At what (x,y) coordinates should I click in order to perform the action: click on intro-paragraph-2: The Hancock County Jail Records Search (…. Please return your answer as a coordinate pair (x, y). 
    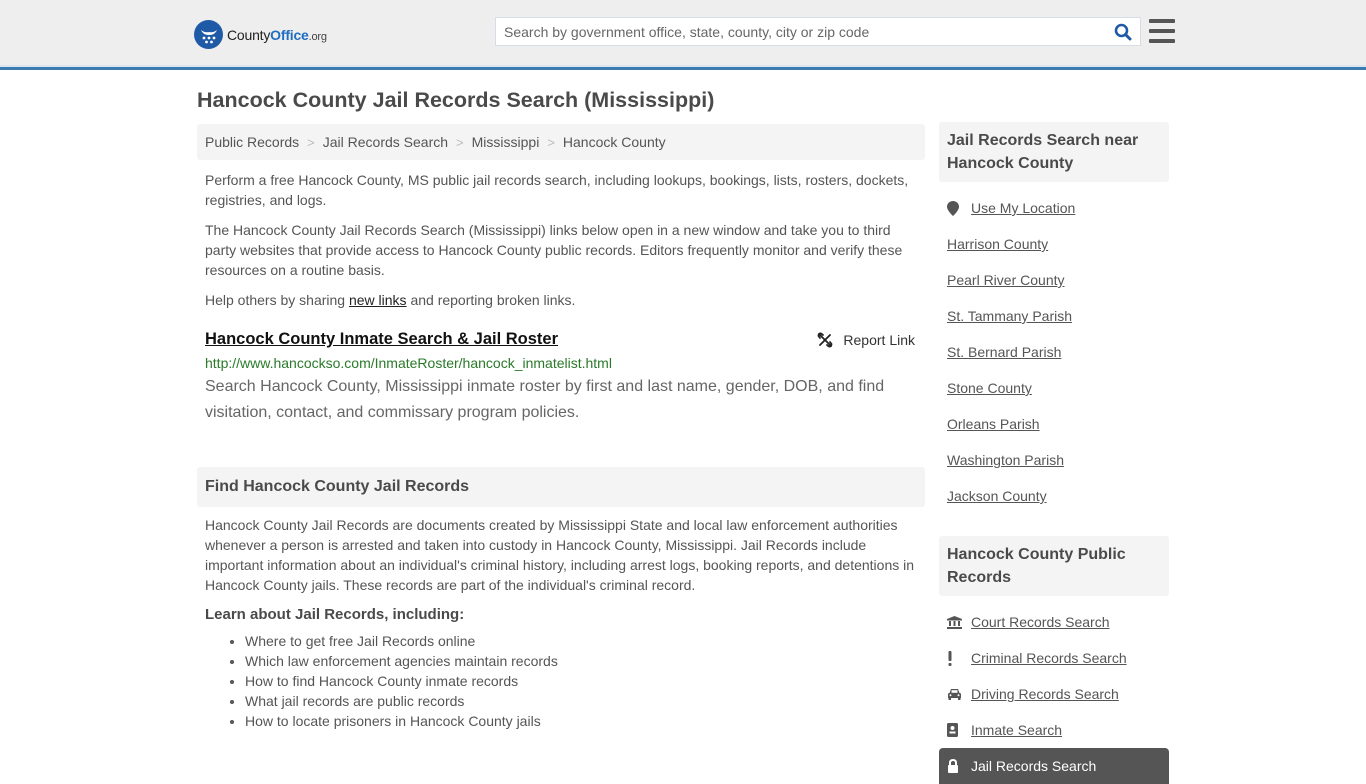
    Looking at the image, I should click on (554, 250).